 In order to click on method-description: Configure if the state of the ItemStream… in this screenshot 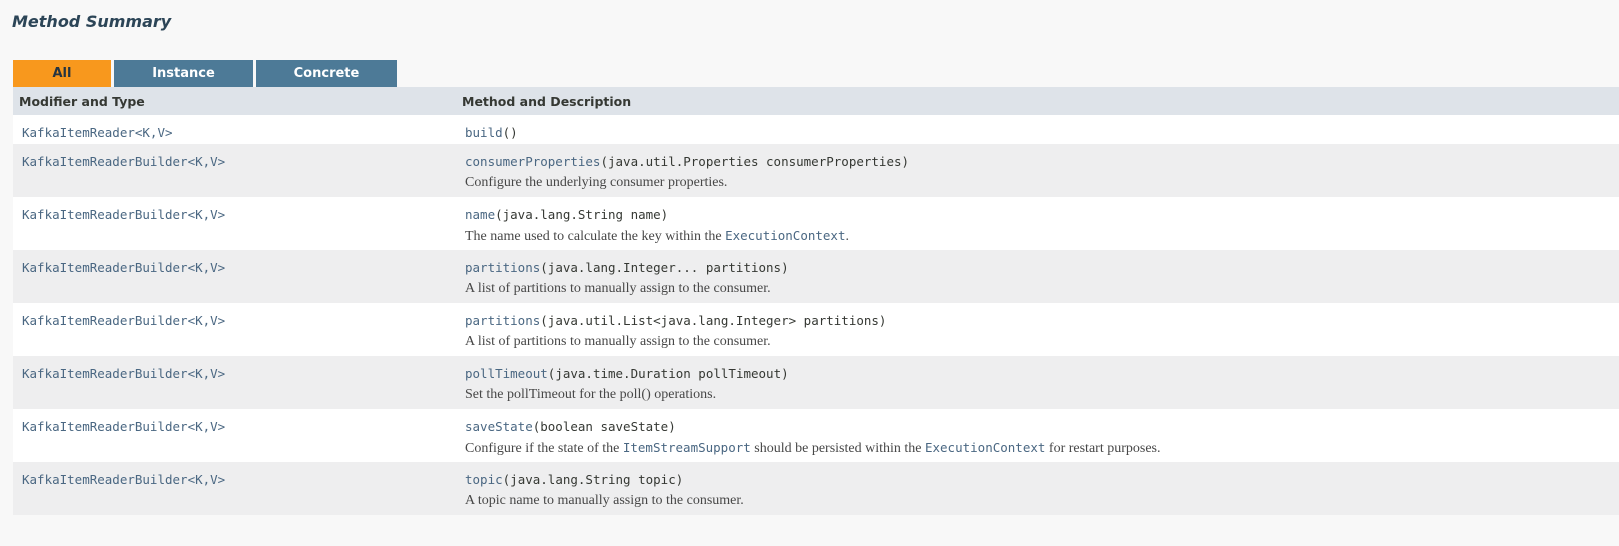, I will do `click(1037, 448)`.